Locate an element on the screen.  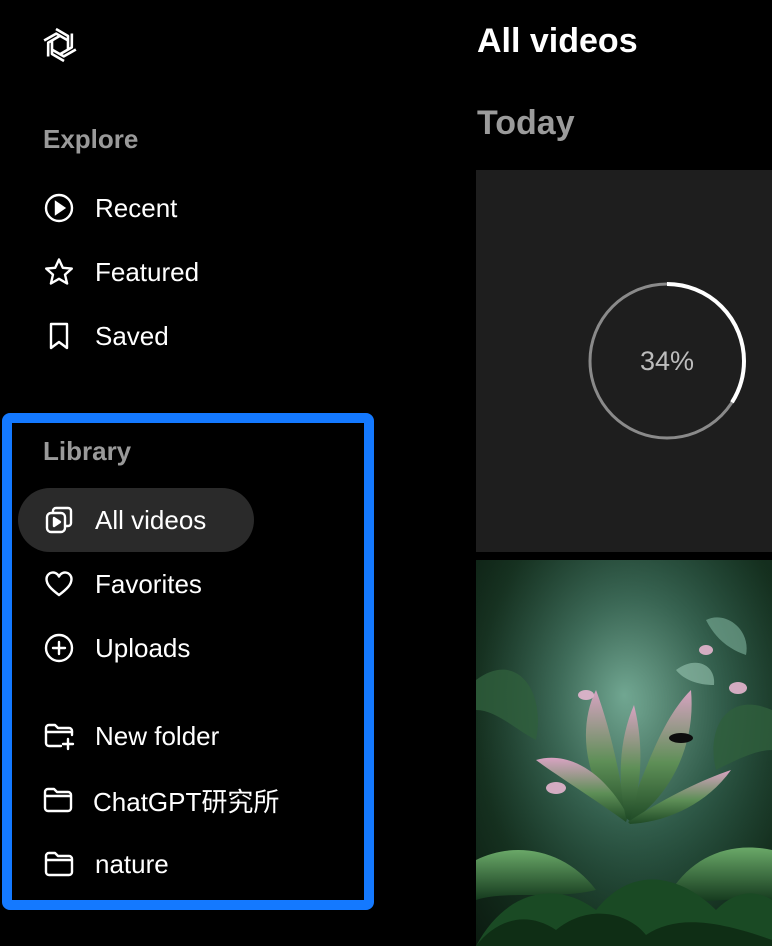
sidebar-item-label: Uploads is located at coordinates (143, 647).